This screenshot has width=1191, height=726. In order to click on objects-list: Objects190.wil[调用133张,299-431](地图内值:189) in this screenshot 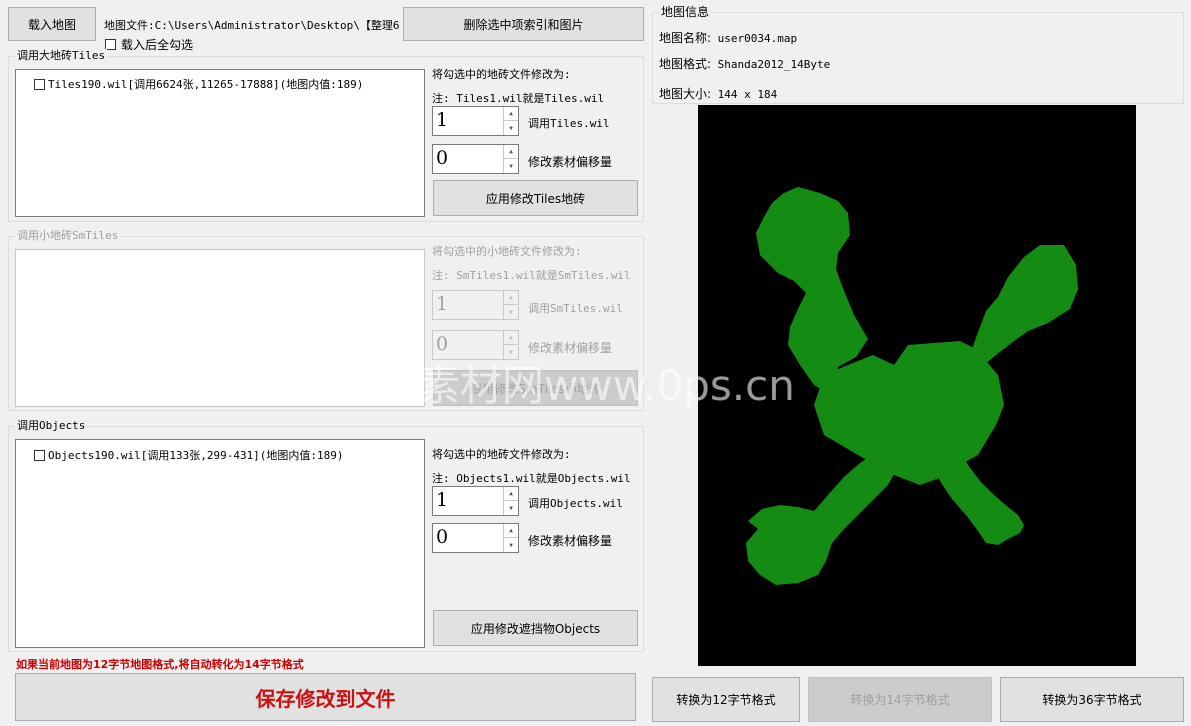, I will do `click(220, 543)`.